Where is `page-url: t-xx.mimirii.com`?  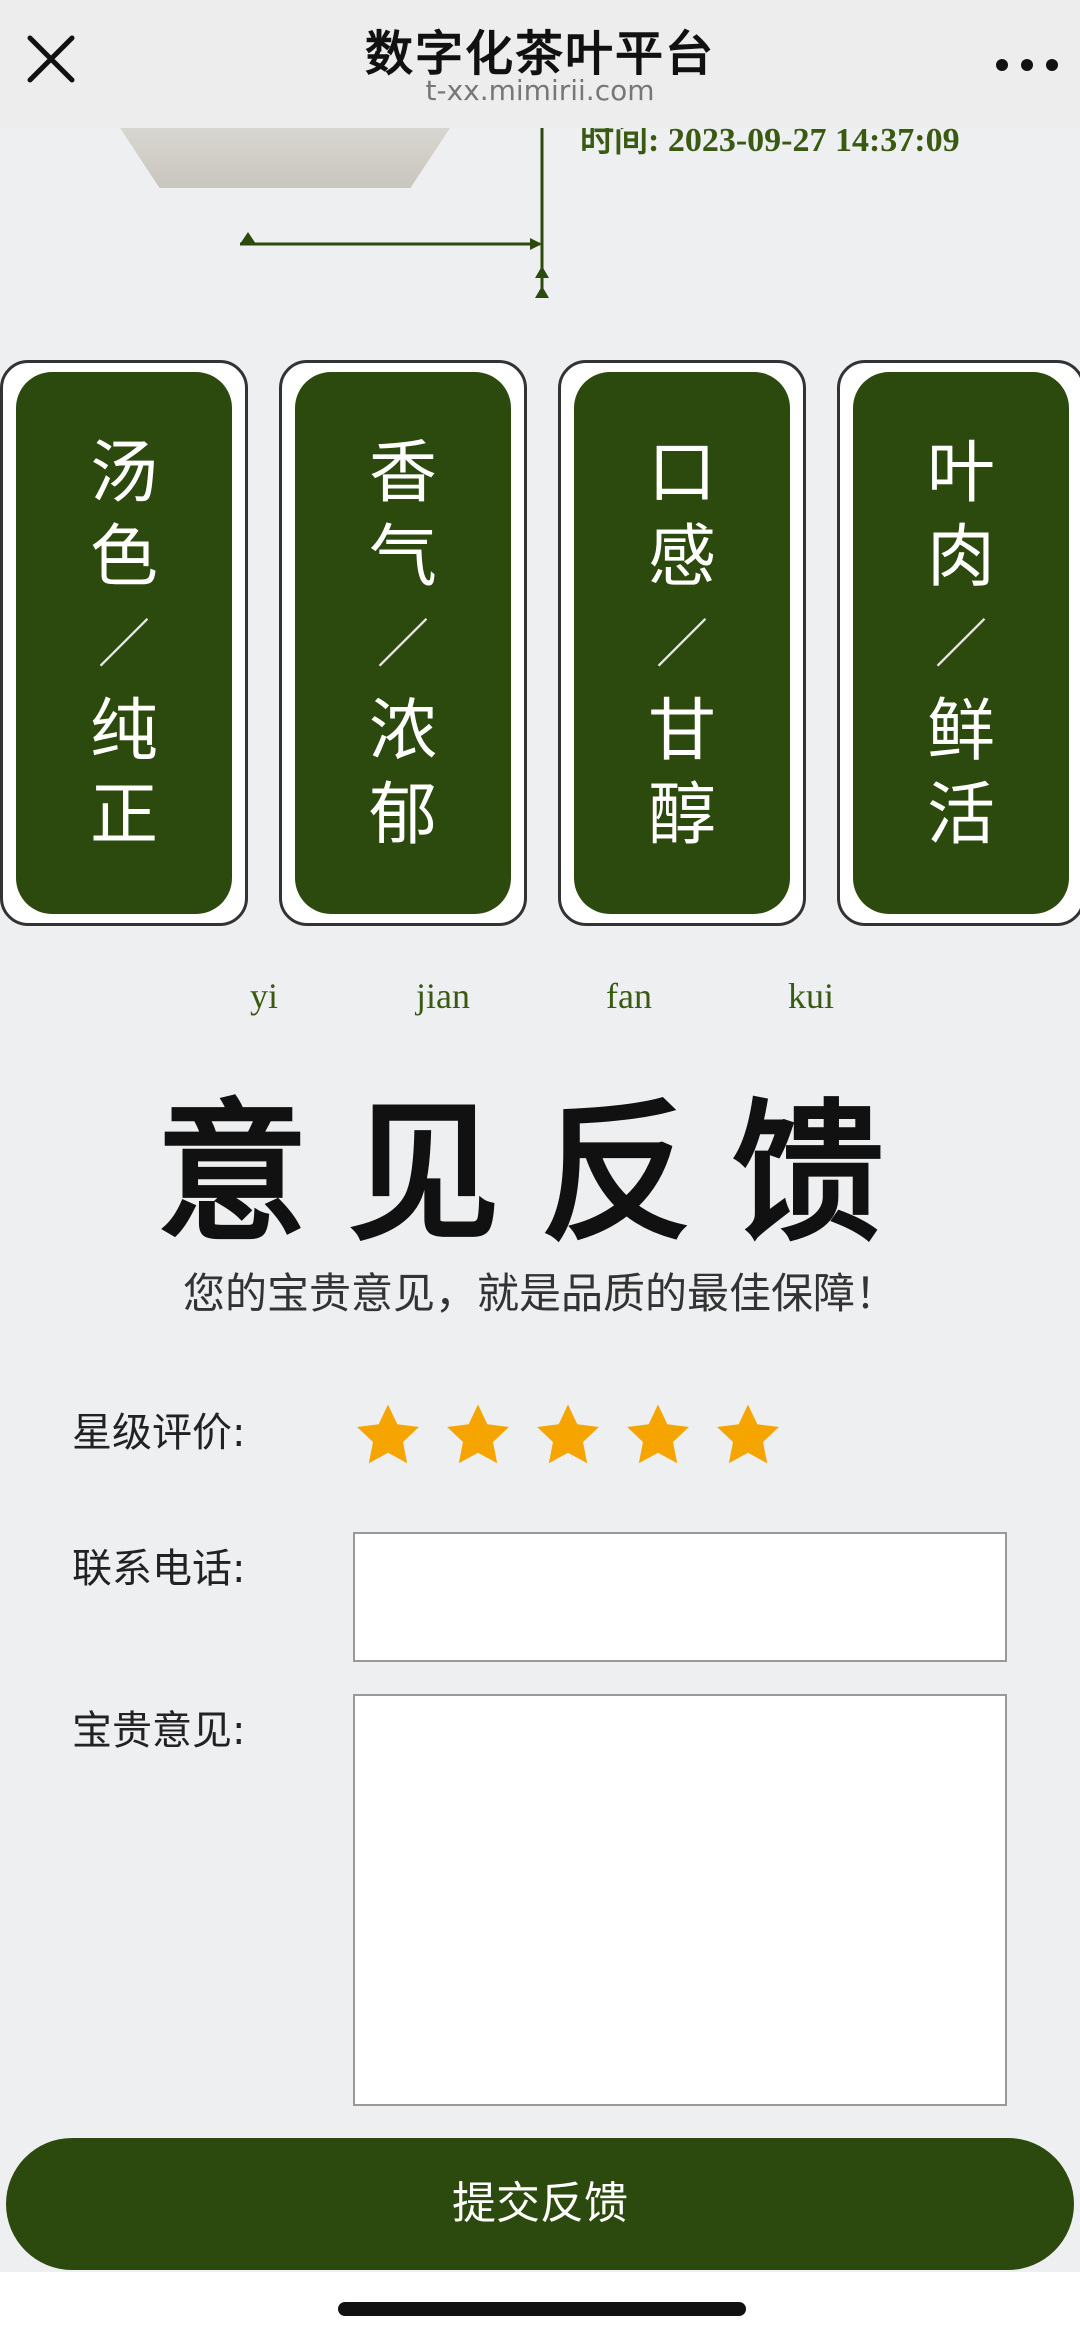
page-url: t-xx.mimirii.com is located at coordinates (540, 90).